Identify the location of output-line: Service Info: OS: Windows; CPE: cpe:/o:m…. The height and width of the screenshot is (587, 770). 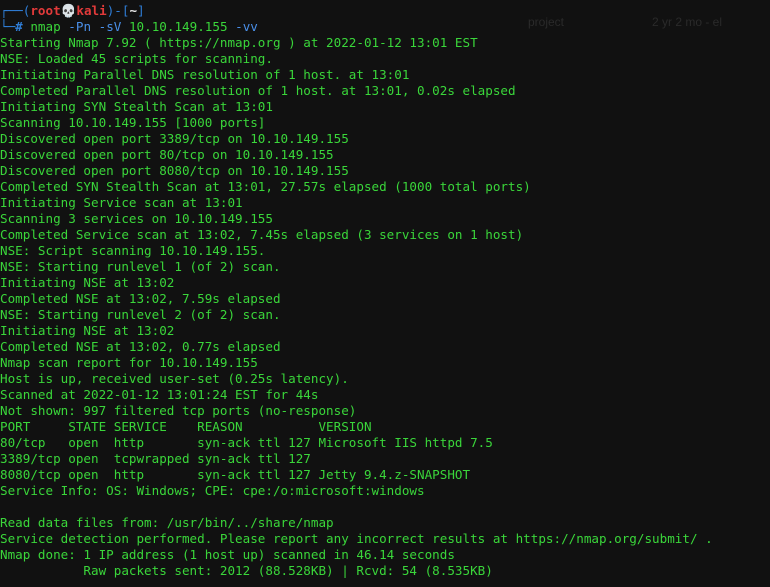
(212, 490).